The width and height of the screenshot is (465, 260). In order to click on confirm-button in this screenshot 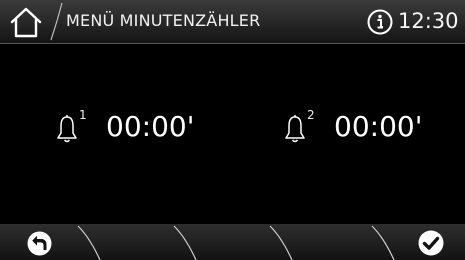, I will do `click(431, 243)`.